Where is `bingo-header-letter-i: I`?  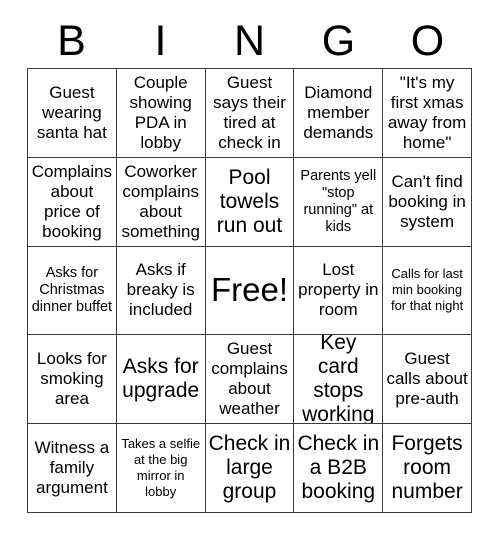
bingo-header-letter-i: I is located at coordinates (160, 41).